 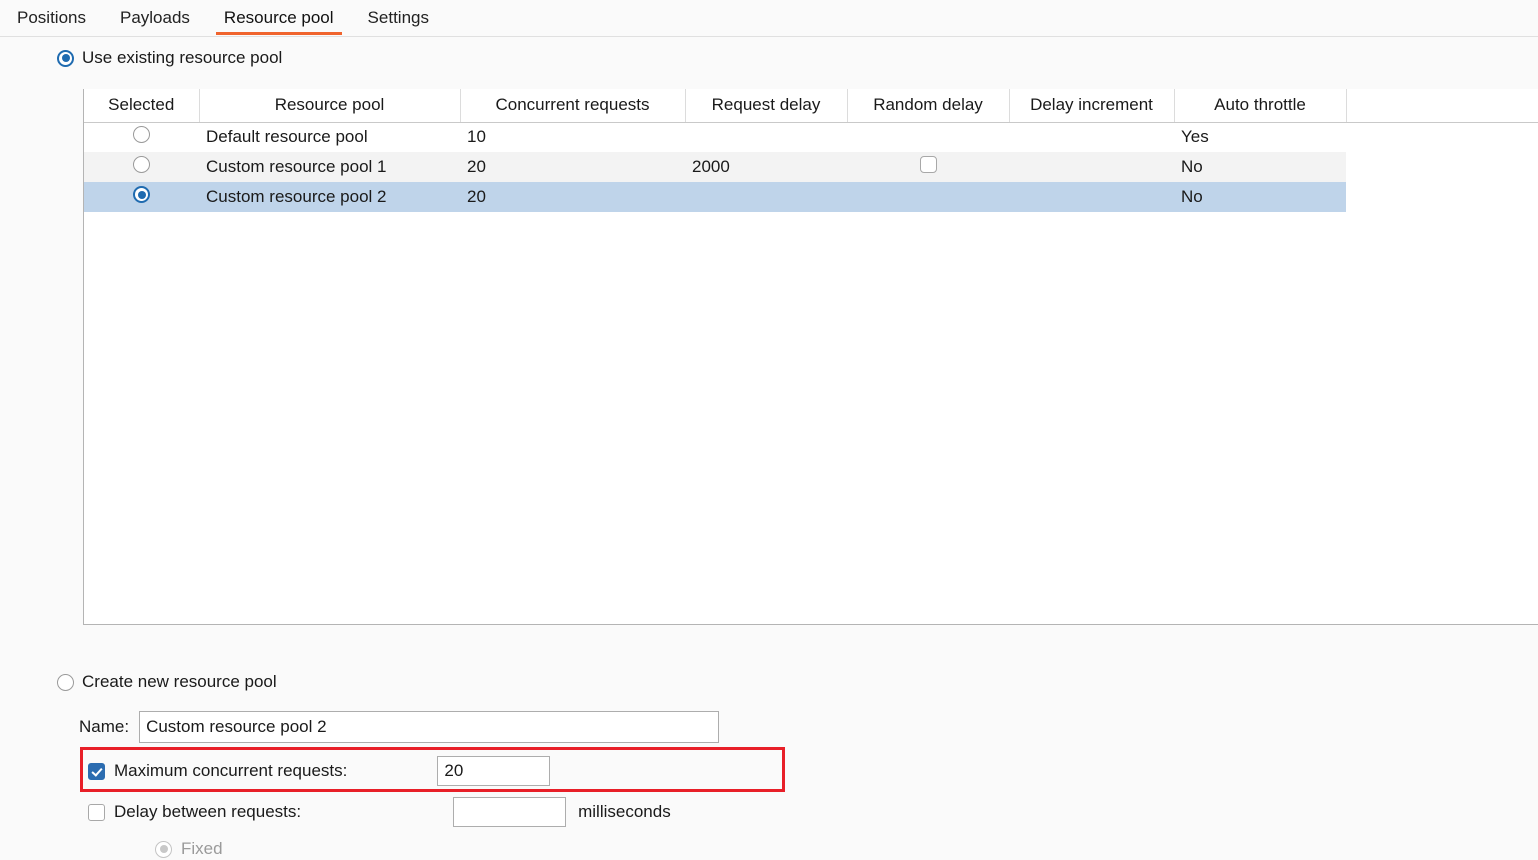 What do you see at coordinates (65, 58) in the screenshot?
I see `use-existing-pool-radio` at bounding box center [65, 58].